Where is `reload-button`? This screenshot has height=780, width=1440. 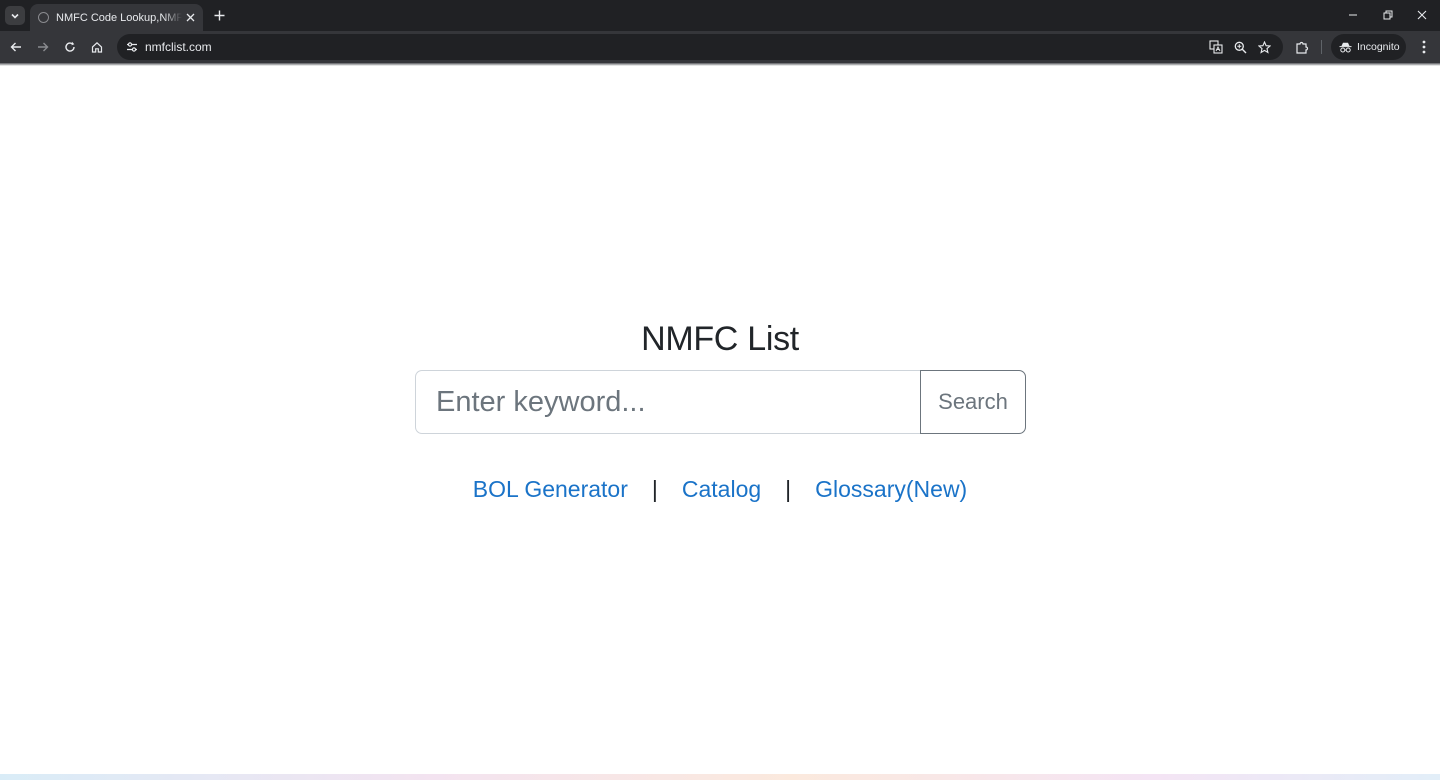
reload-button is located at coordinates (70, 47).